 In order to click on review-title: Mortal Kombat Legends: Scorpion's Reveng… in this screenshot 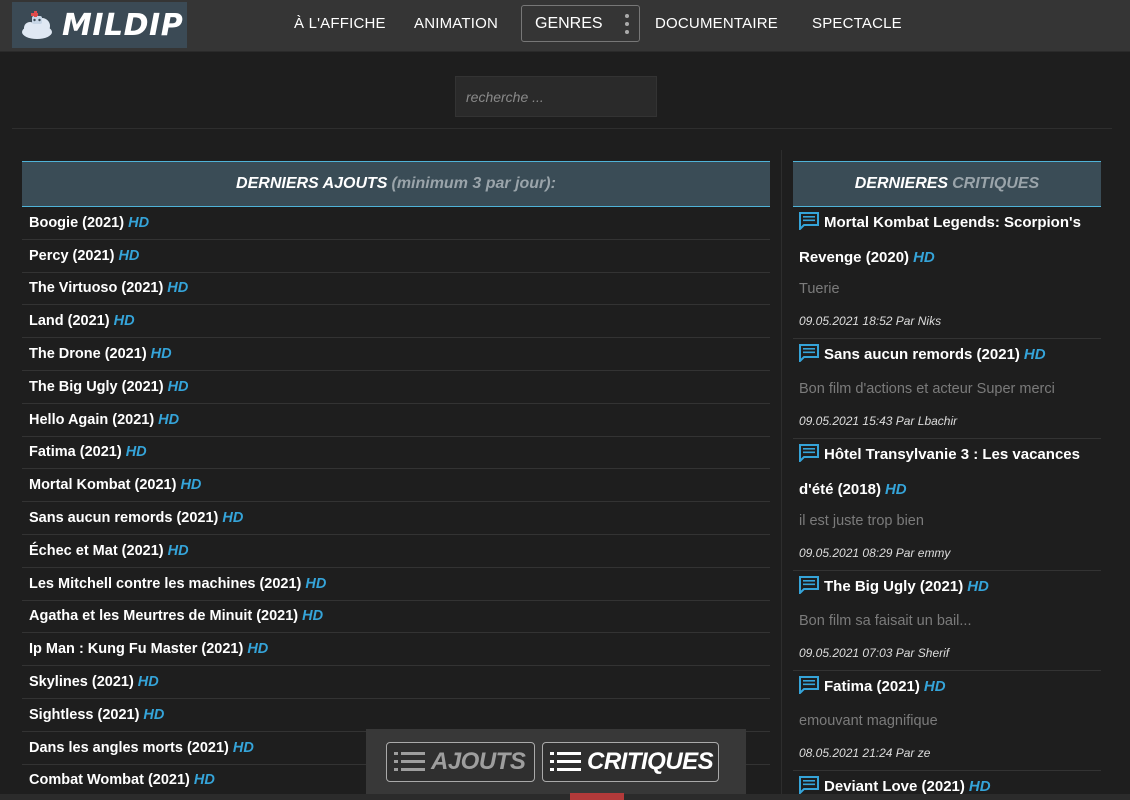, I will do `click(947, 240)`.